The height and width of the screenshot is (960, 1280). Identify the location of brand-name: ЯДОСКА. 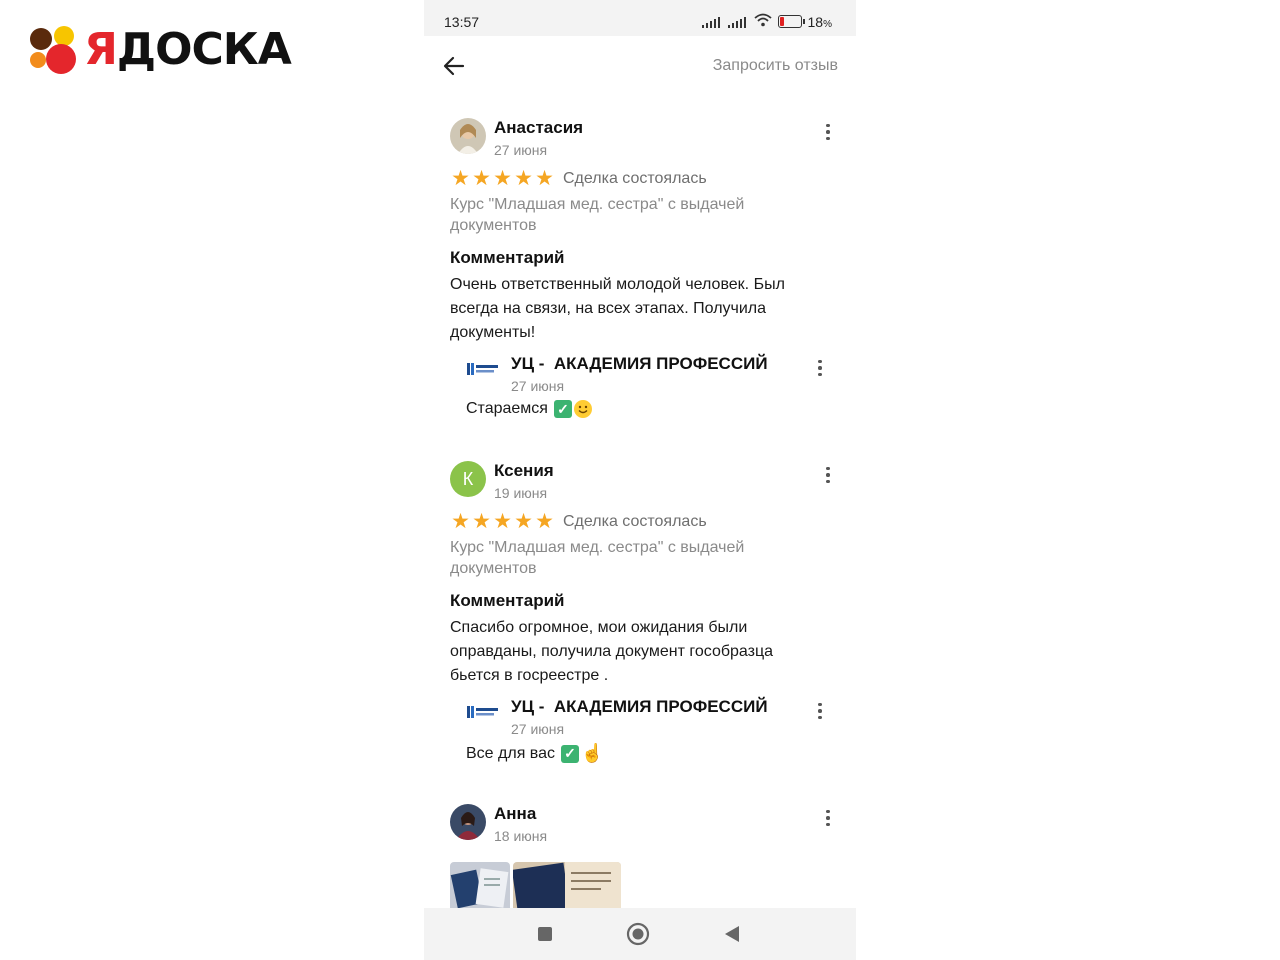
(188, 50).